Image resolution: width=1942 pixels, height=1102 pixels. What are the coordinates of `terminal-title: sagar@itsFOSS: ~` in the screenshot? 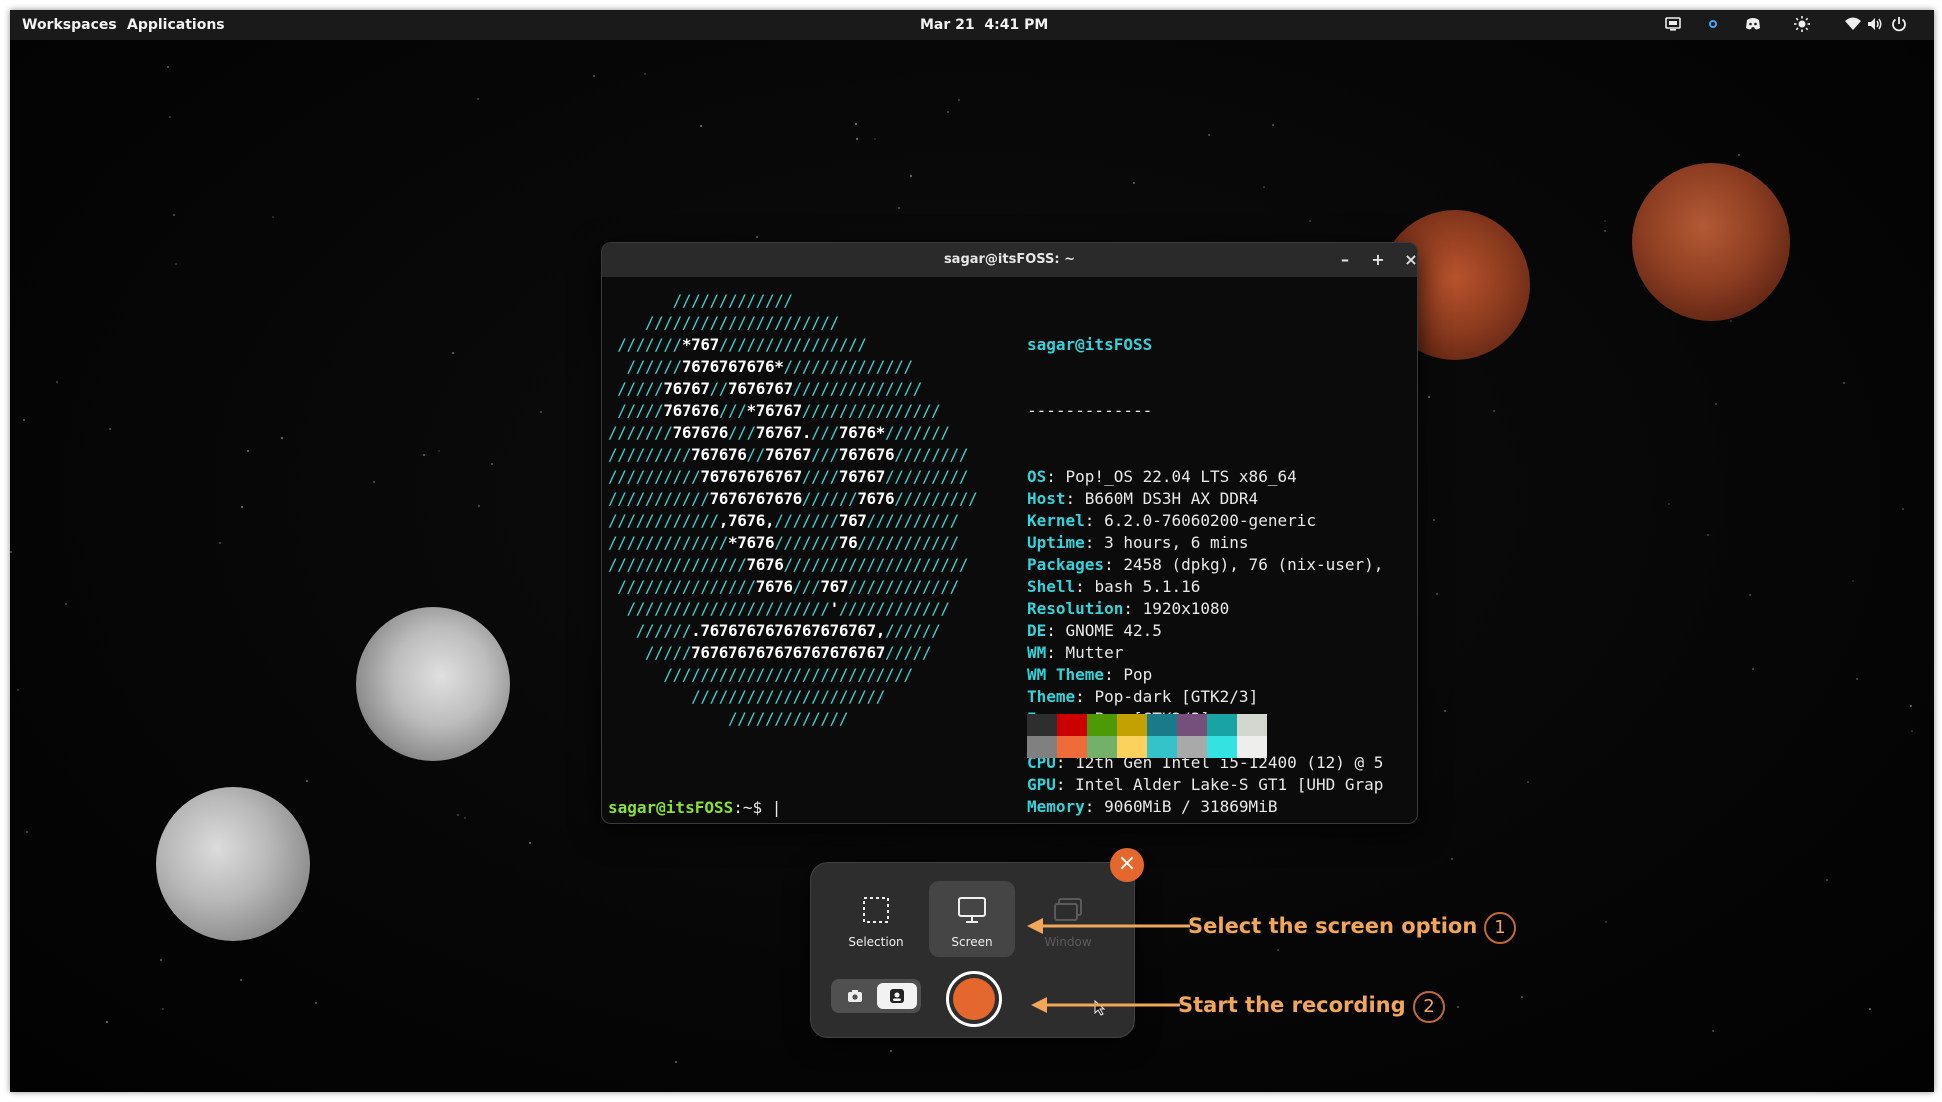 It's located at (1009, 259).